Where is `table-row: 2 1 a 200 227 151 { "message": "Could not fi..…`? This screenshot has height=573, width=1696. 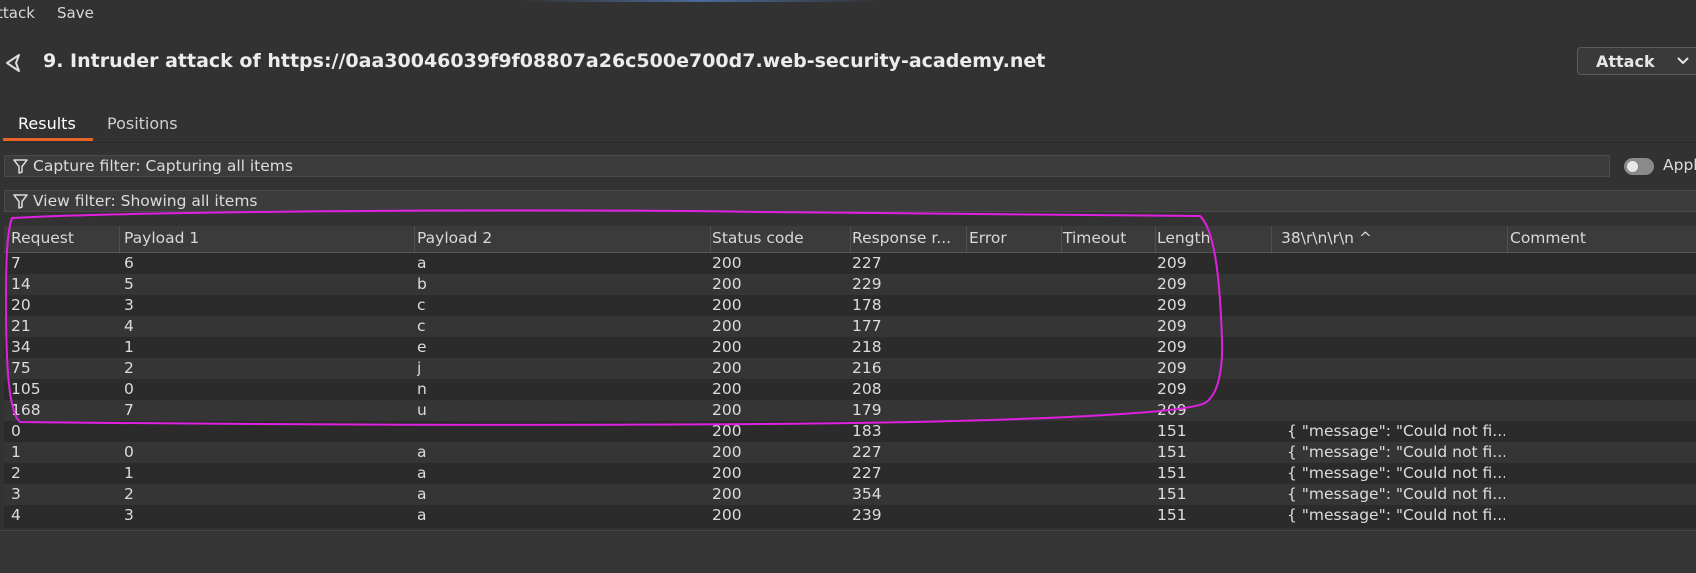 table-row: 2 1 a 200 227 151 { "message": "Could not fi..… is located at coordinates (850, 473).